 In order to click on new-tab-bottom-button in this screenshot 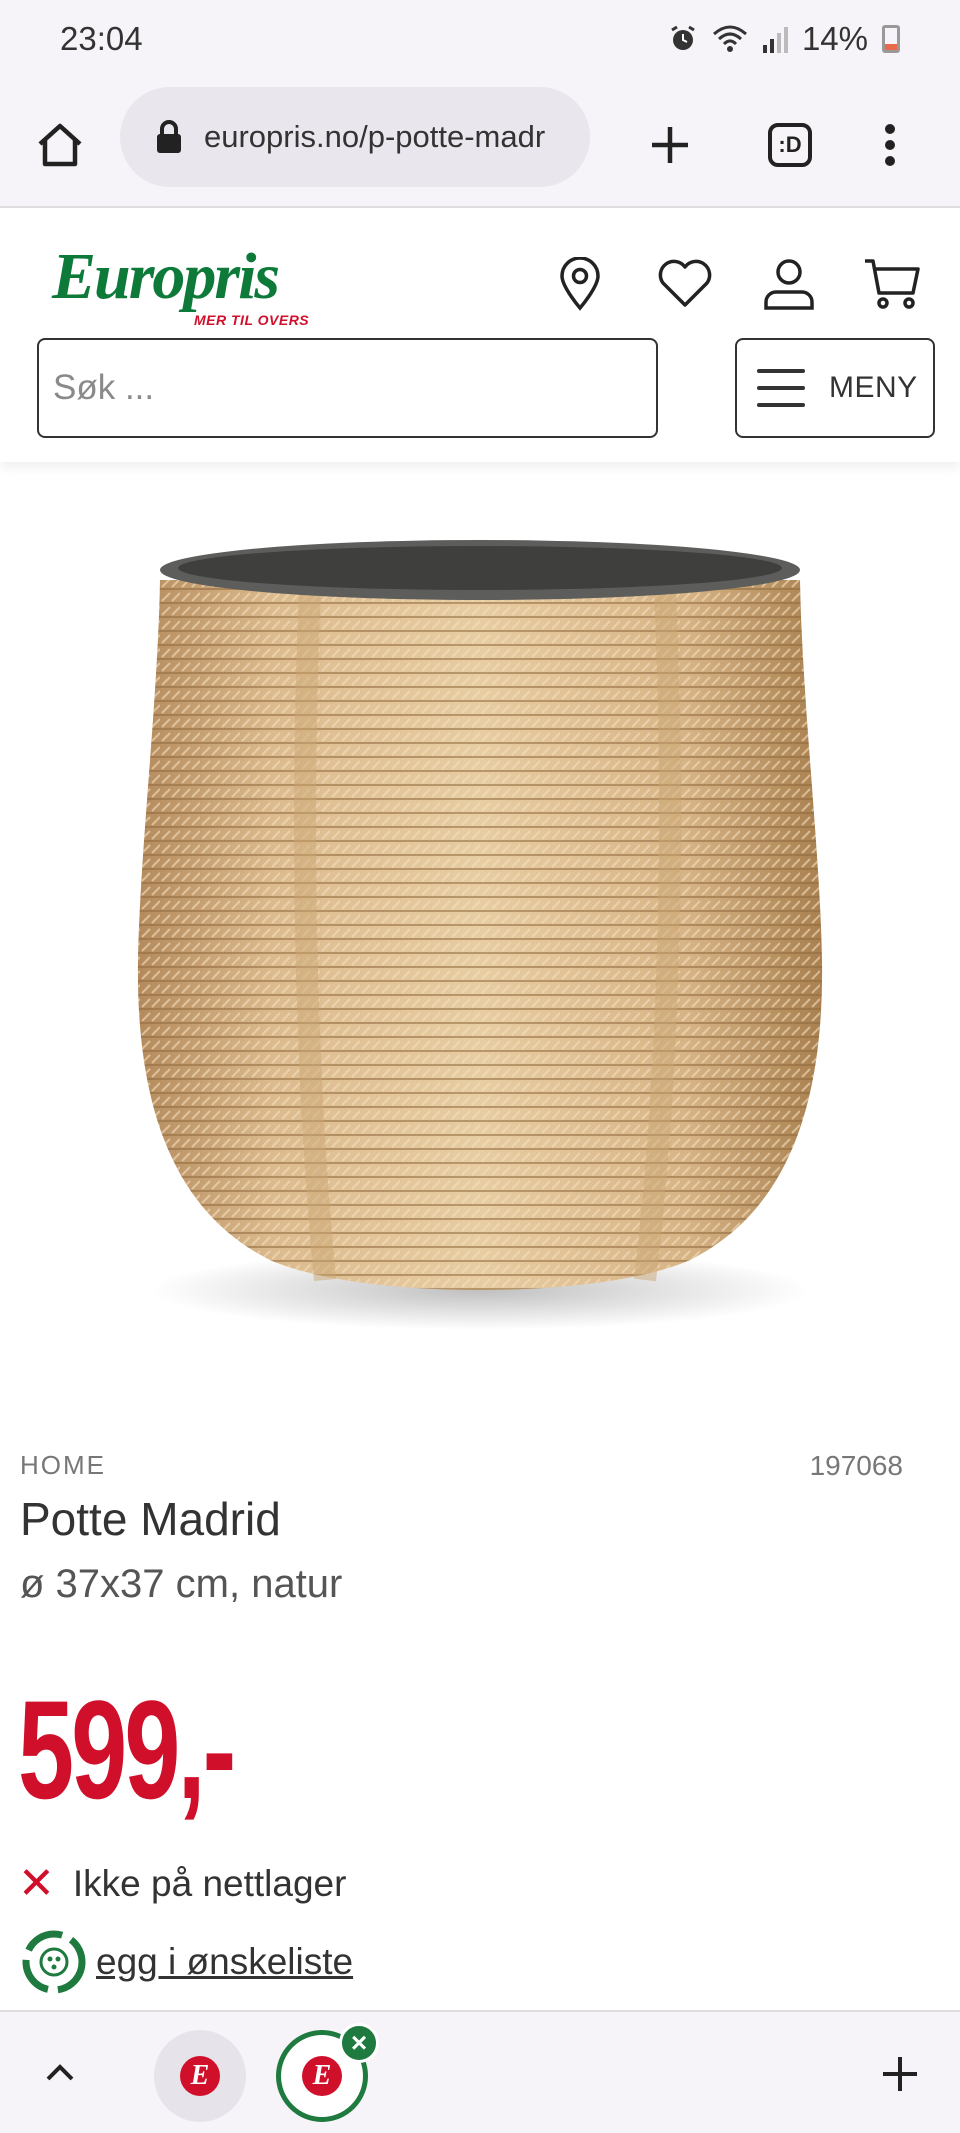, I will do `click(900, 2074)`.